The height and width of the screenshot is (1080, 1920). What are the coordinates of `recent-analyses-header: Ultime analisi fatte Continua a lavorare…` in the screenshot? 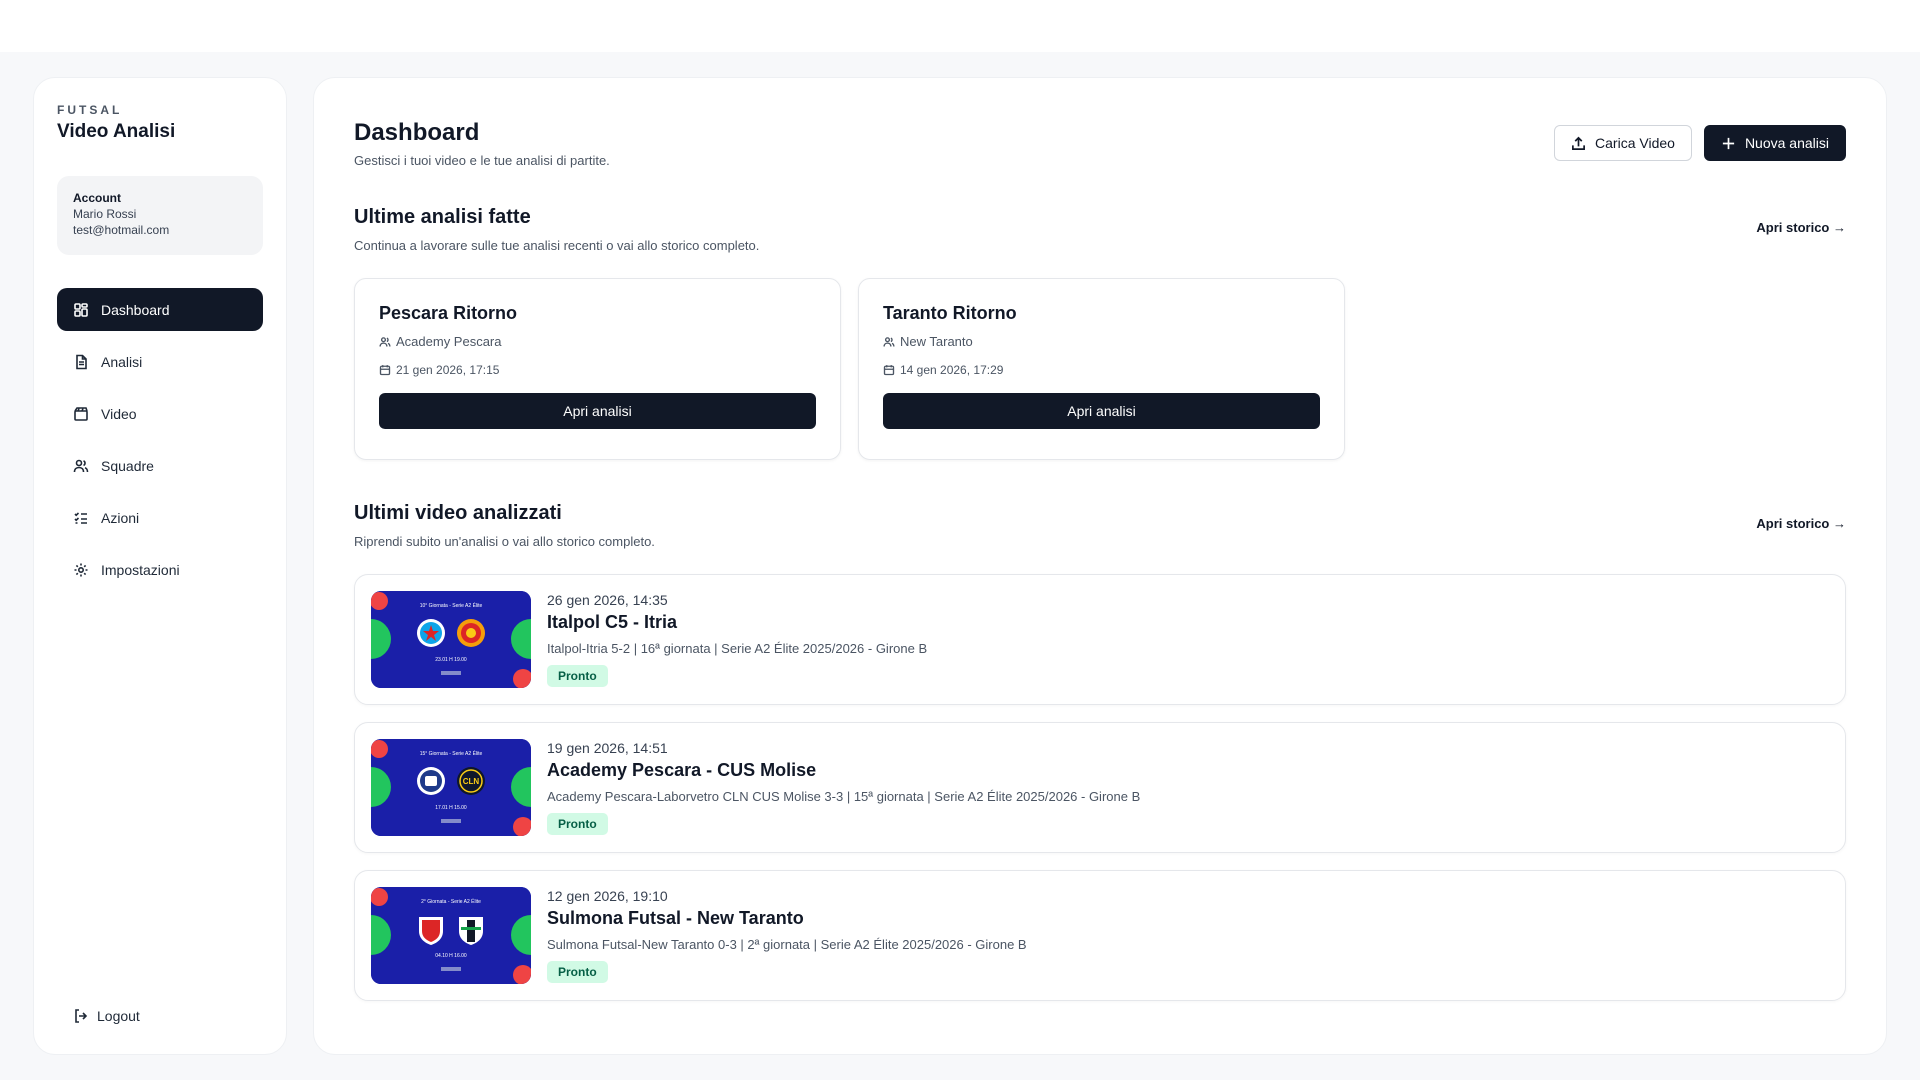 It's located at (1100, 235).